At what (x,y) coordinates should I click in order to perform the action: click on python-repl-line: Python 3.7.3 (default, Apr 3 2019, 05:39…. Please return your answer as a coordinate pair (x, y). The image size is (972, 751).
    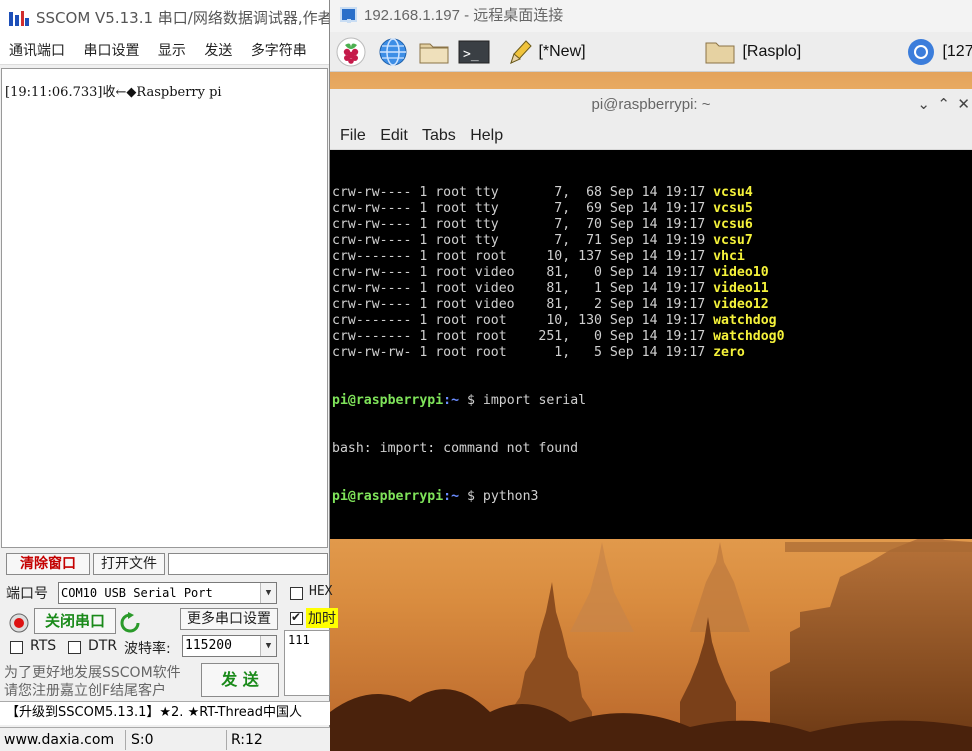
    Looking at the image, I should click on (652, 537).